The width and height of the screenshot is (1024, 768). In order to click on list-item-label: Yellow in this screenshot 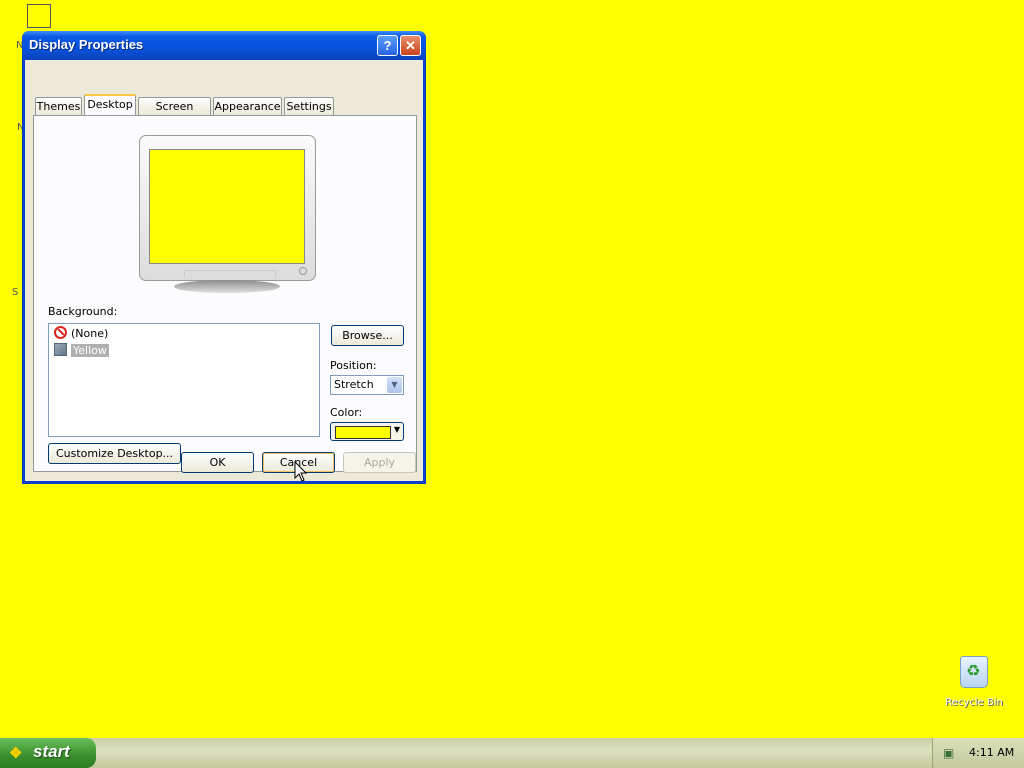, I will do `click(90, 350)`.